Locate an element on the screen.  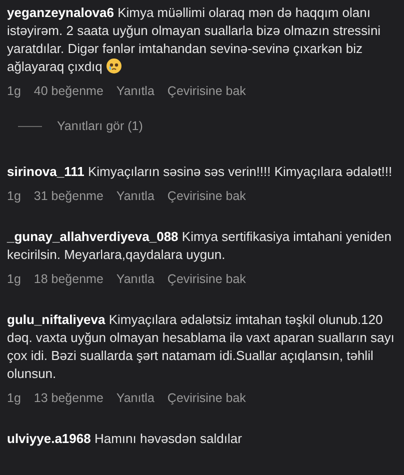
comment-text: yeganzeynalova6 Kimya müəllimi olaraq mən də haqqım olanı istəyirəm. 2 saata uyğun olmayan suallarla bizə olmazın stressini yaratdılar. Digər fənlər imtahandan sevinə-sevinə çıxarkən biz ağlayaraq çıxdıq is located at coordinates (194, 40).